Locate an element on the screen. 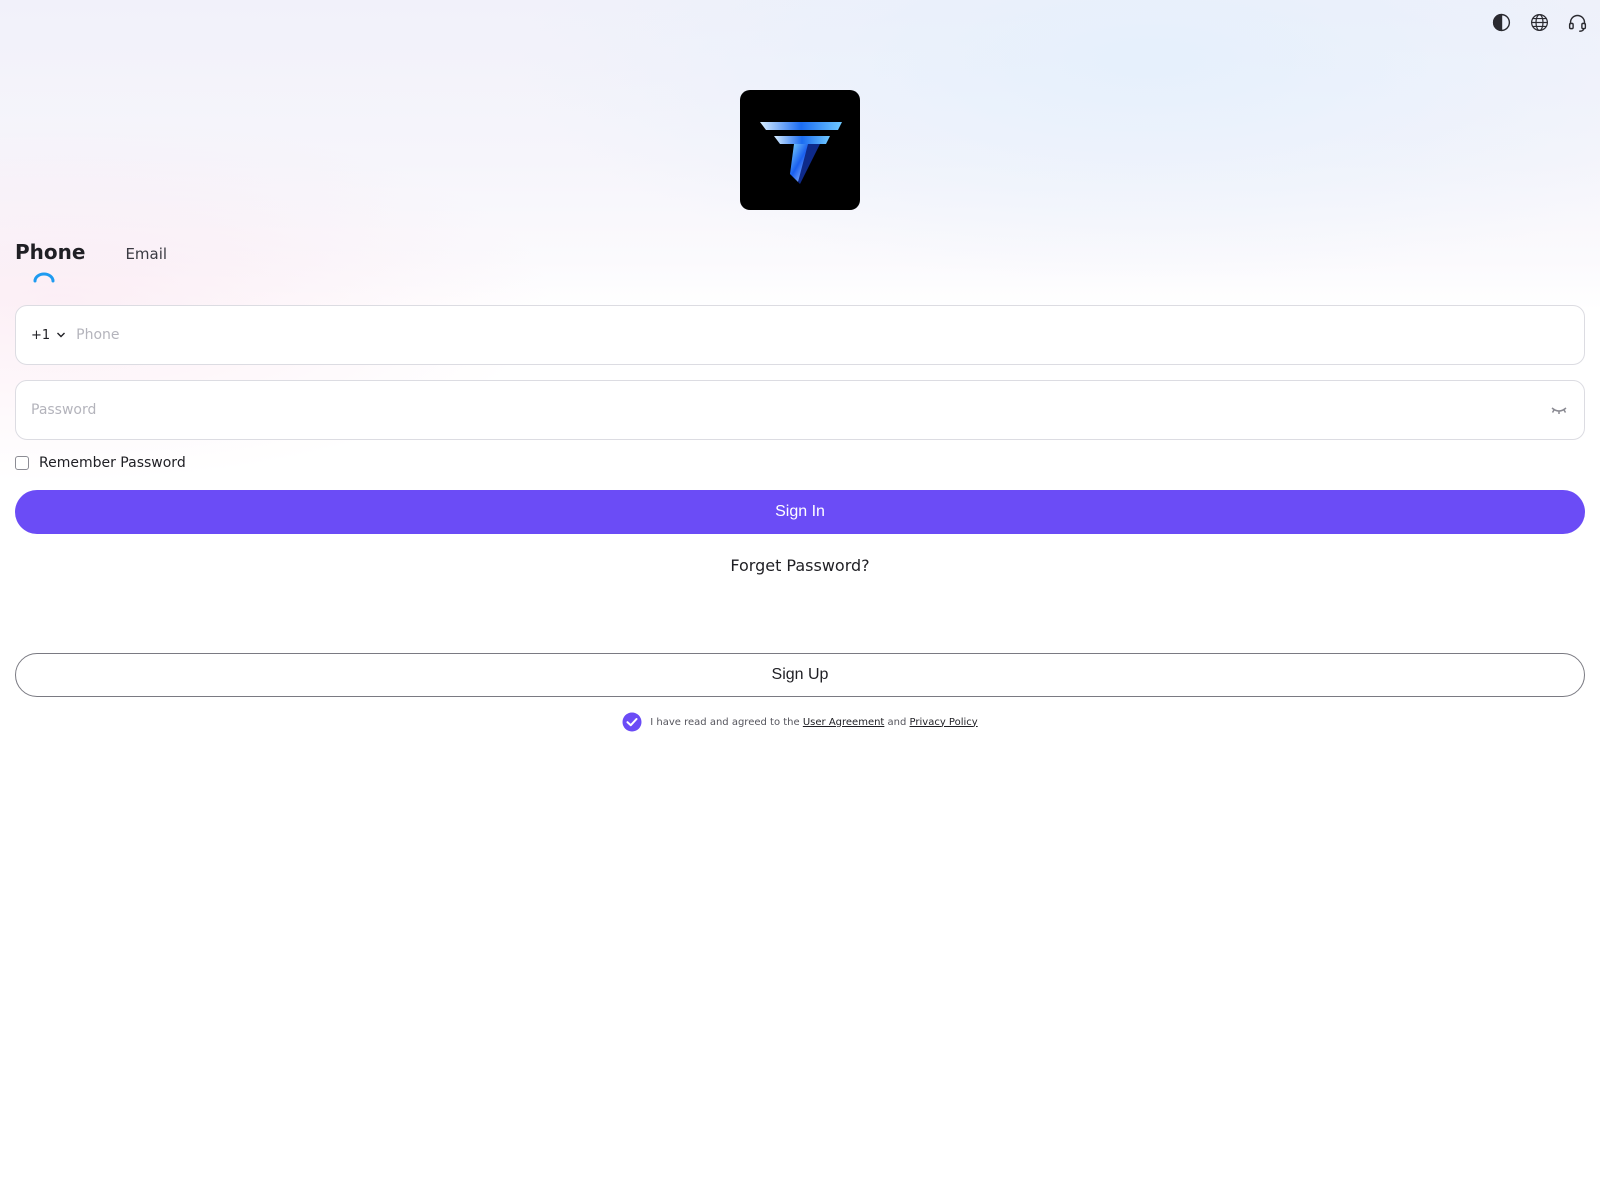 The width and height of the screenshot is (1600, 1200). privacy-policy-link: Privacy Policy is located at coordinates (944, 722).